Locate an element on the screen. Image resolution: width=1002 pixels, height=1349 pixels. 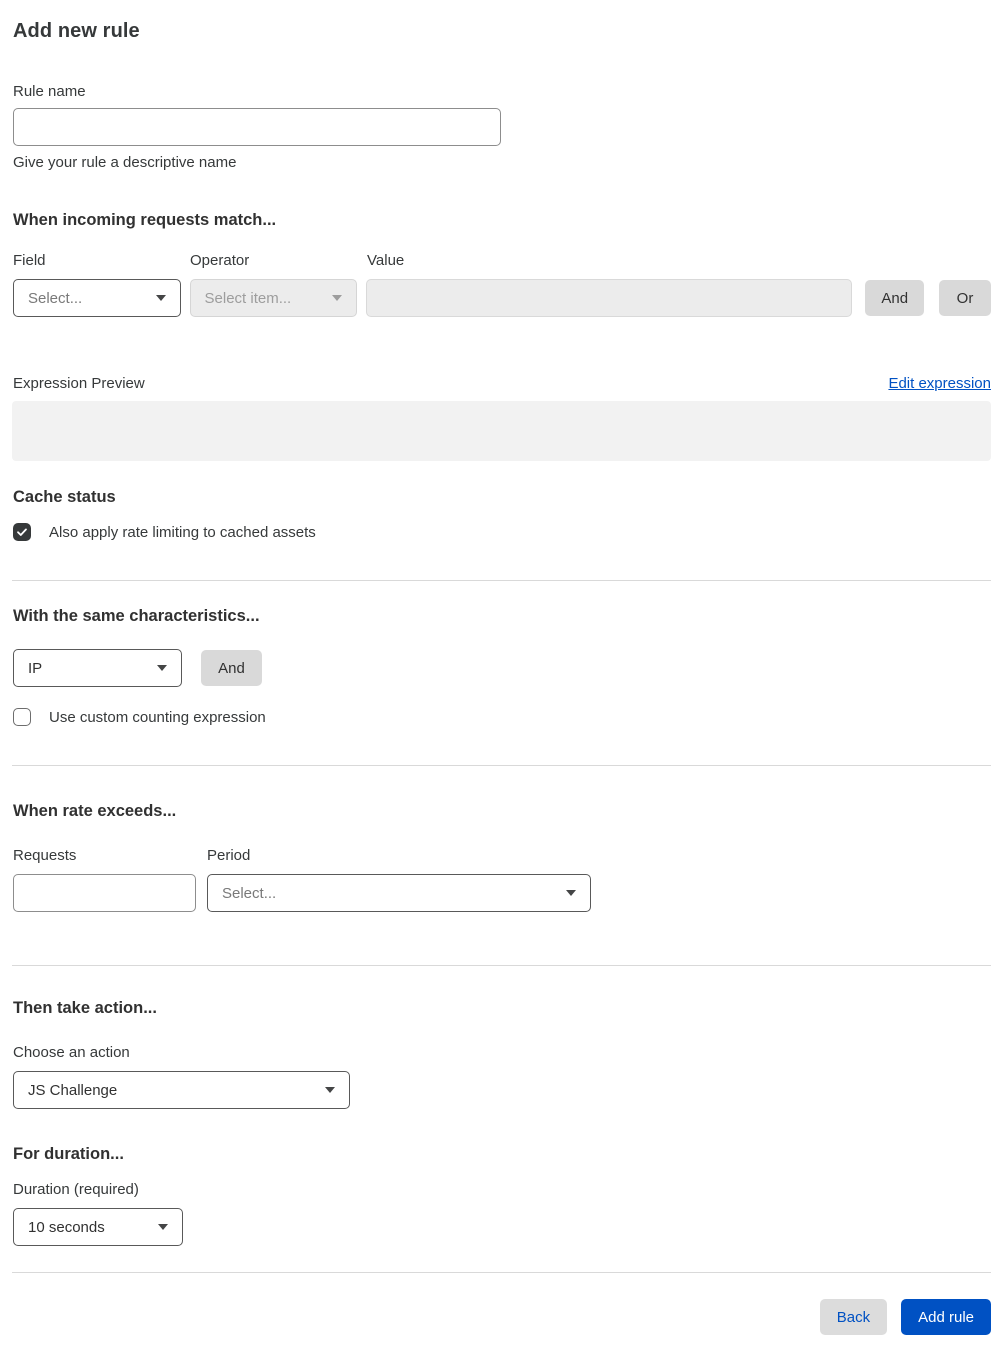
check-icon is located at coordinates (22, 532).